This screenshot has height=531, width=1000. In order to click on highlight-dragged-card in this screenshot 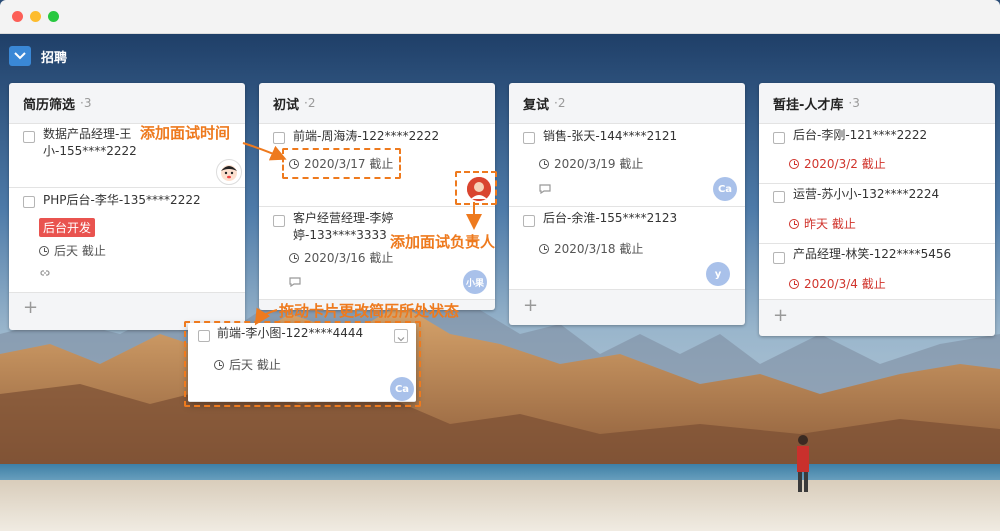, I will do `click(302, 364)`.